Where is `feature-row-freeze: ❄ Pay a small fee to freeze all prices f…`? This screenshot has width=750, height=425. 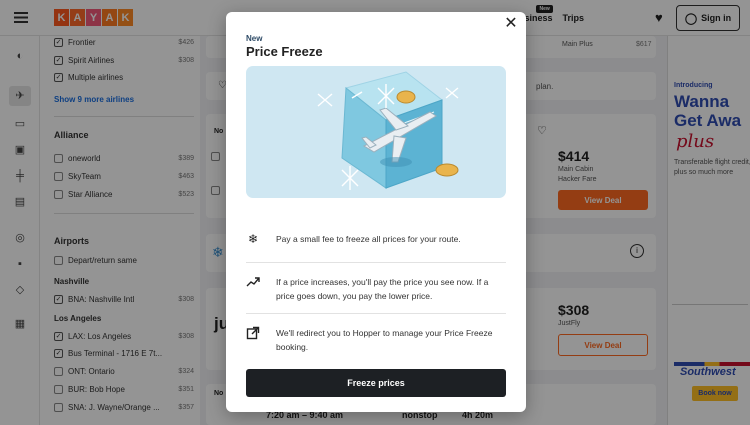
feature-row-freeze: ❄ Pay a small fee to freeze all prices f… is located at coordinates (354, 239).